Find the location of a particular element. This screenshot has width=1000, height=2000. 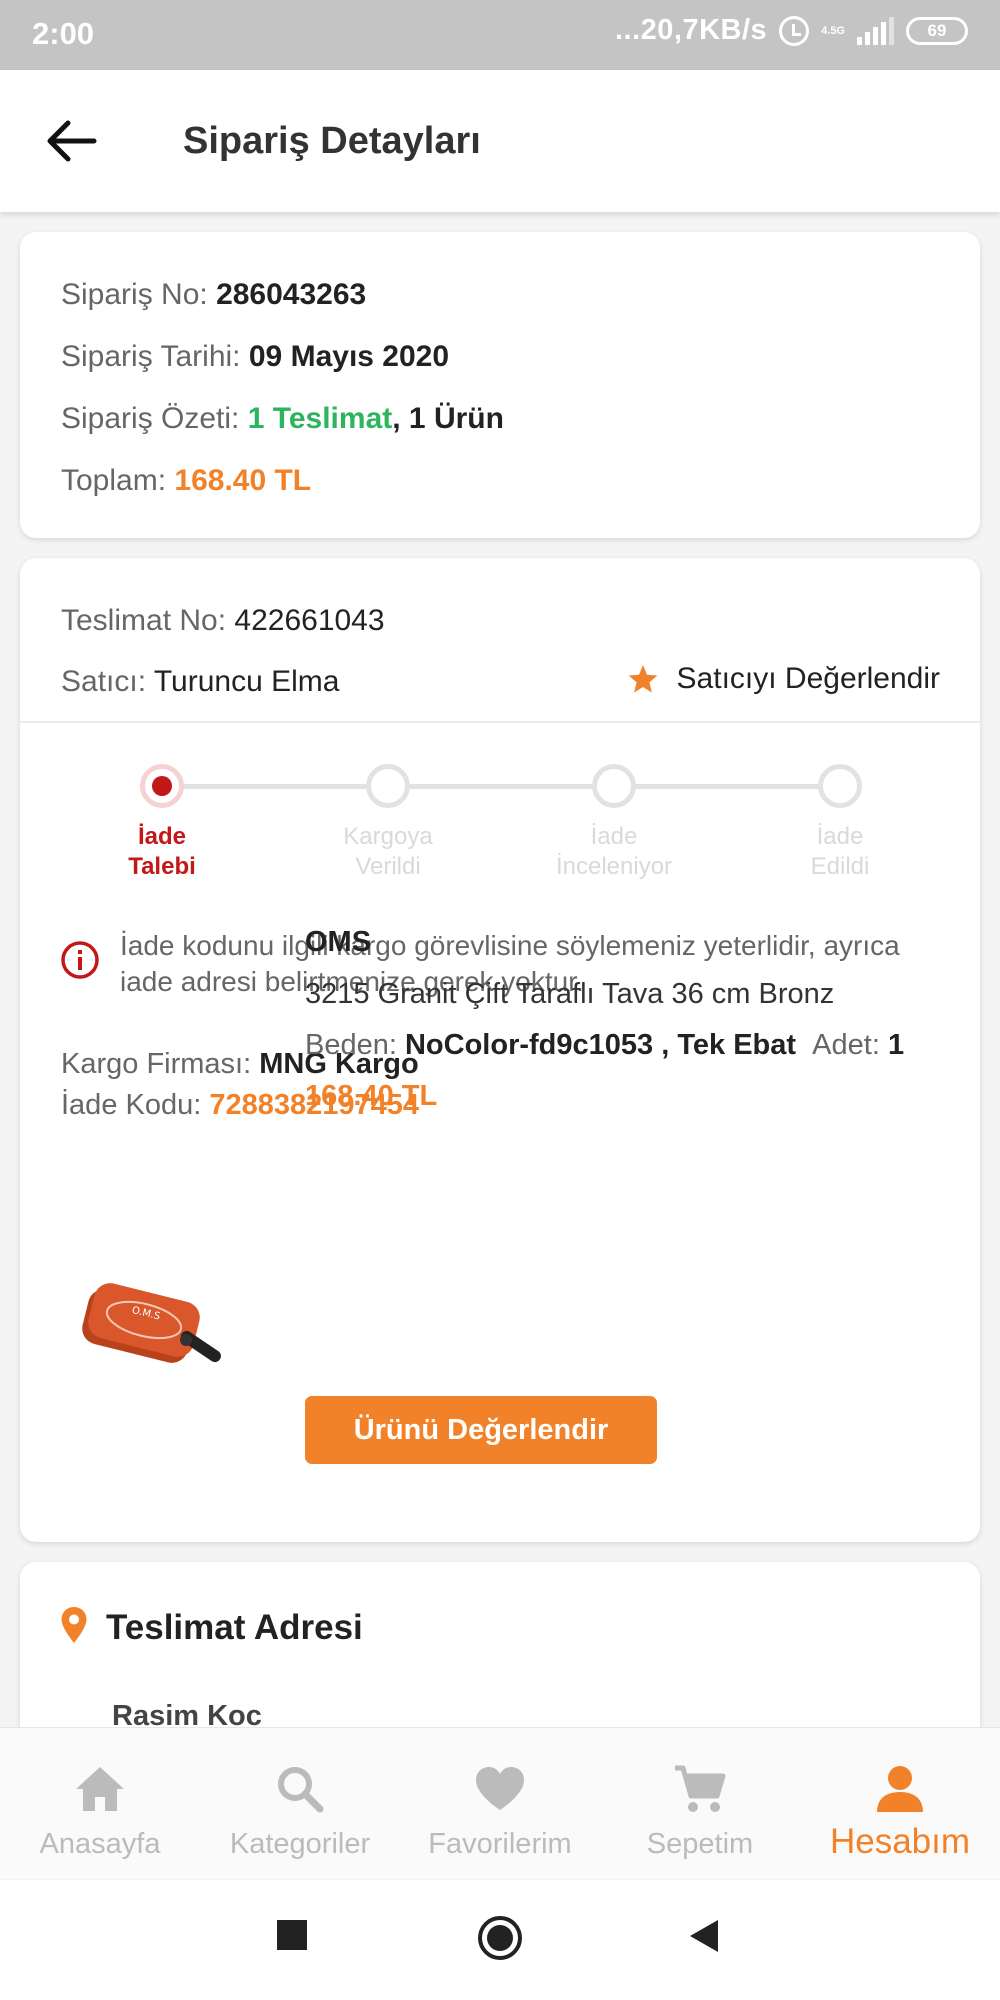

total-label: Toplam: is located at coordinates (114, 480).